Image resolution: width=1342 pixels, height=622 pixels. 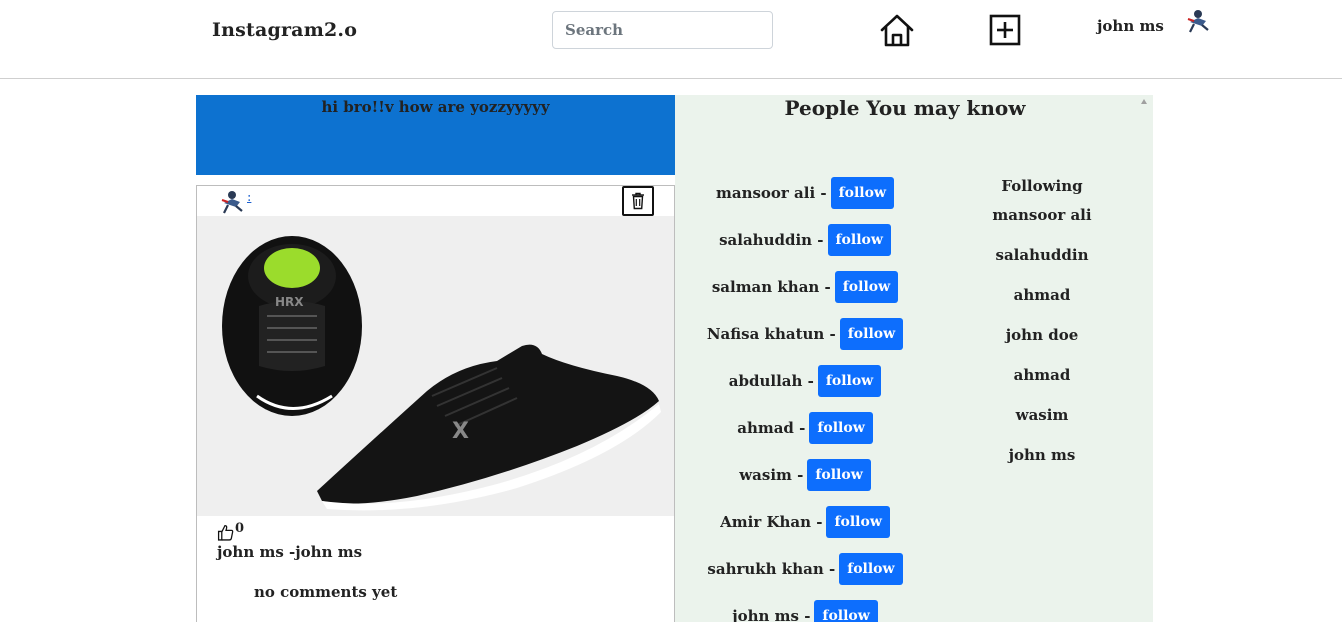 What do you see at coordinates (289, 302) in the screenshot?
I see `svg-text: HRX` at bounding box center [289, 302].